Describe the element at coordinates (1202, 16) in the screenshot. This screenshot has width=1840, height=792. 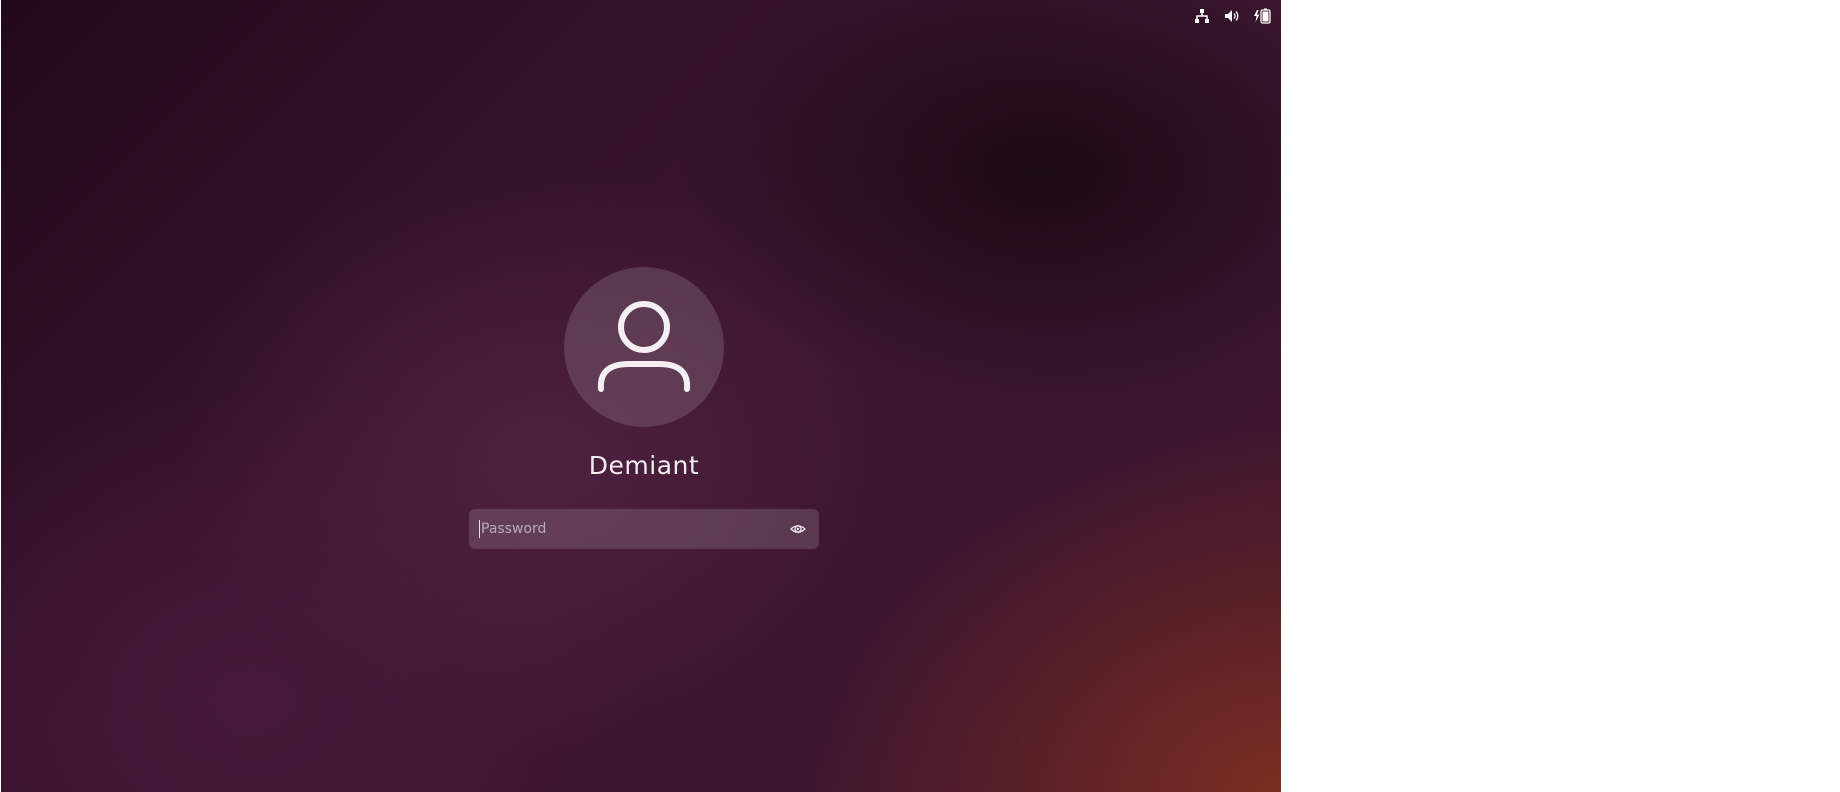
I see `network-wired-icon` at that location.